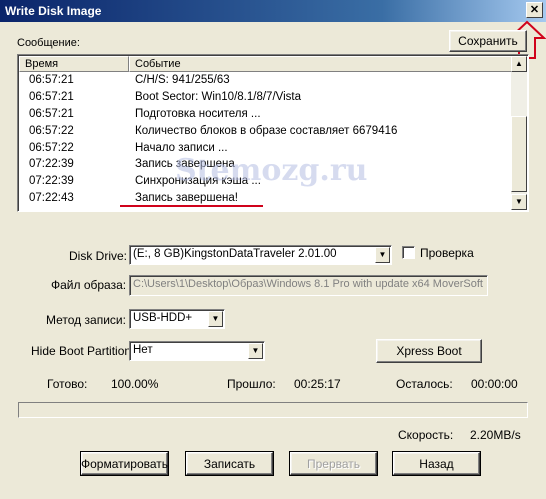 Image resolution: width=546 pixels, height=499 pixels. What do you see at coordinates (317, 384) in the screenshot?
I see `elapsed-value: 00:25:17` at bounding box center [317, 384].